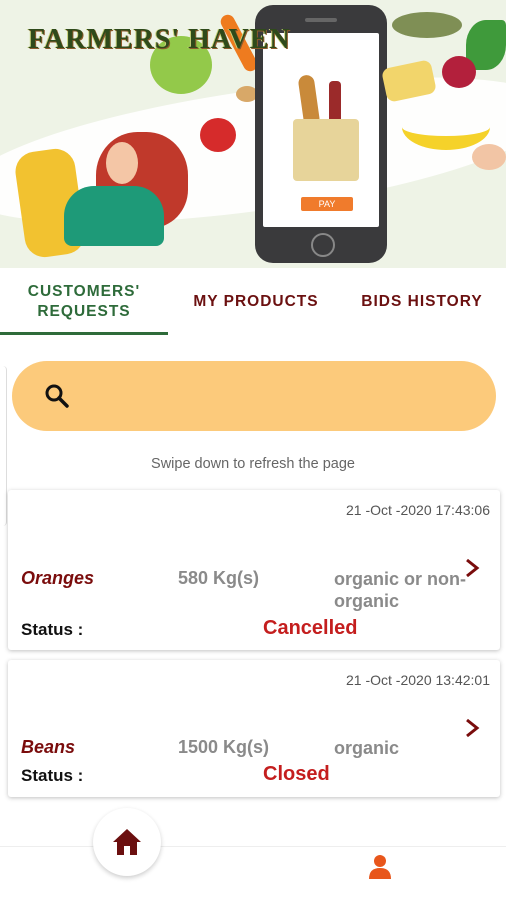 Image resolution: width=506 pixels, height=901 pixels. What do you see at coordinates (114, 216) in the screenshot?
I see `person-body-illustration` at bounding box center [114, 216].